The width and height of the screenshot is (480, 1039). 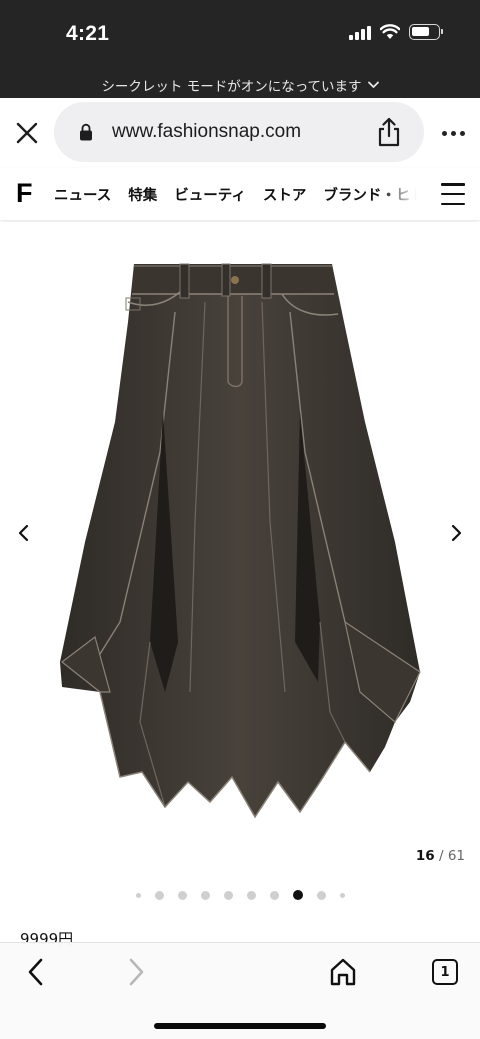 I want to click on nav-item-news: ニュース, so click(x=82, y=194).